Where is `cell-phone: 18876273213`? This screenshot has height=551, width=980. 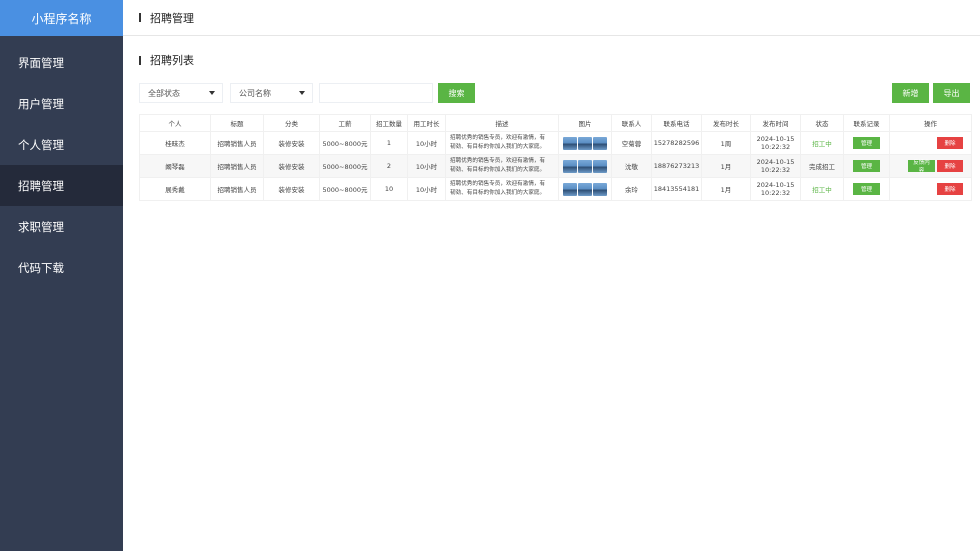
cell-phone: 18876273213 is located at coordinates (676, 166).